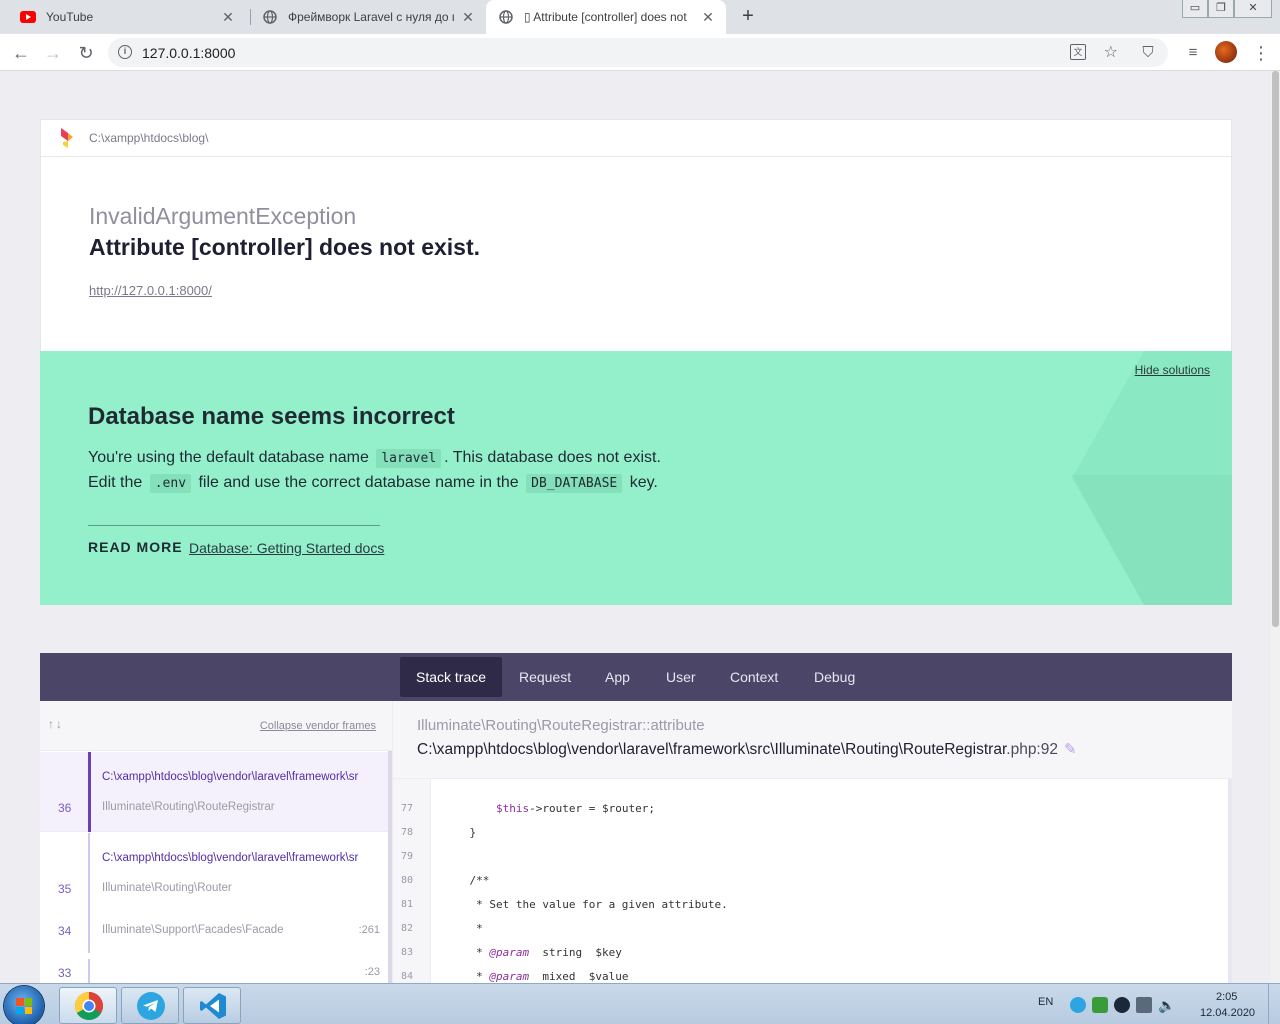  I want to click on hide-solutions-link: Hide solutions, so click(1172, 370).